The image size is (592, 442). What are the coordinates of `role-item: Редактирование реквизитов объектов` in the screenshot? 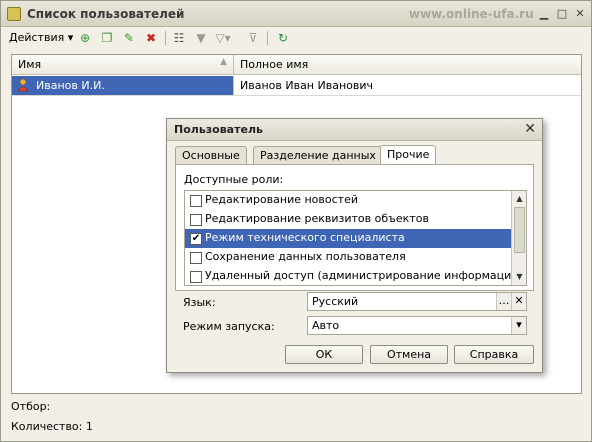 It's located at (348, 219).